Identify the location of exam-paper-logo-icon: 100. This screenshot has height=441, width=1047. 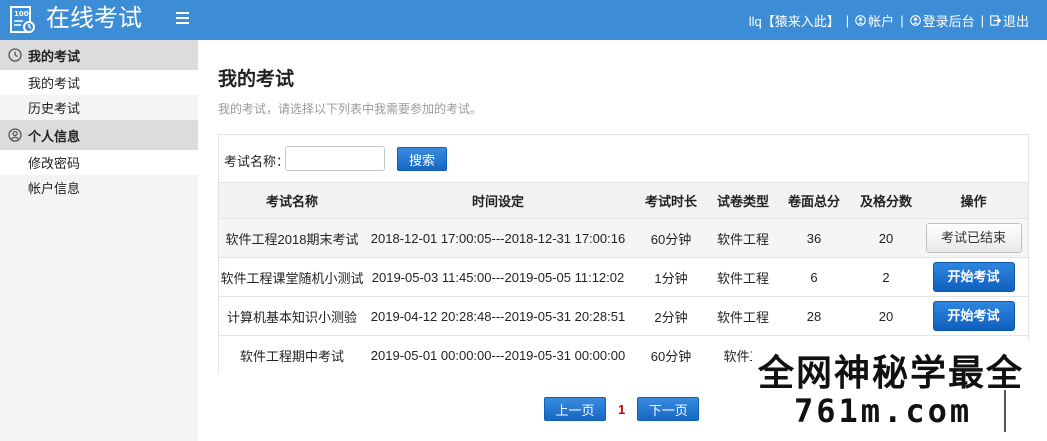
(22, 19).